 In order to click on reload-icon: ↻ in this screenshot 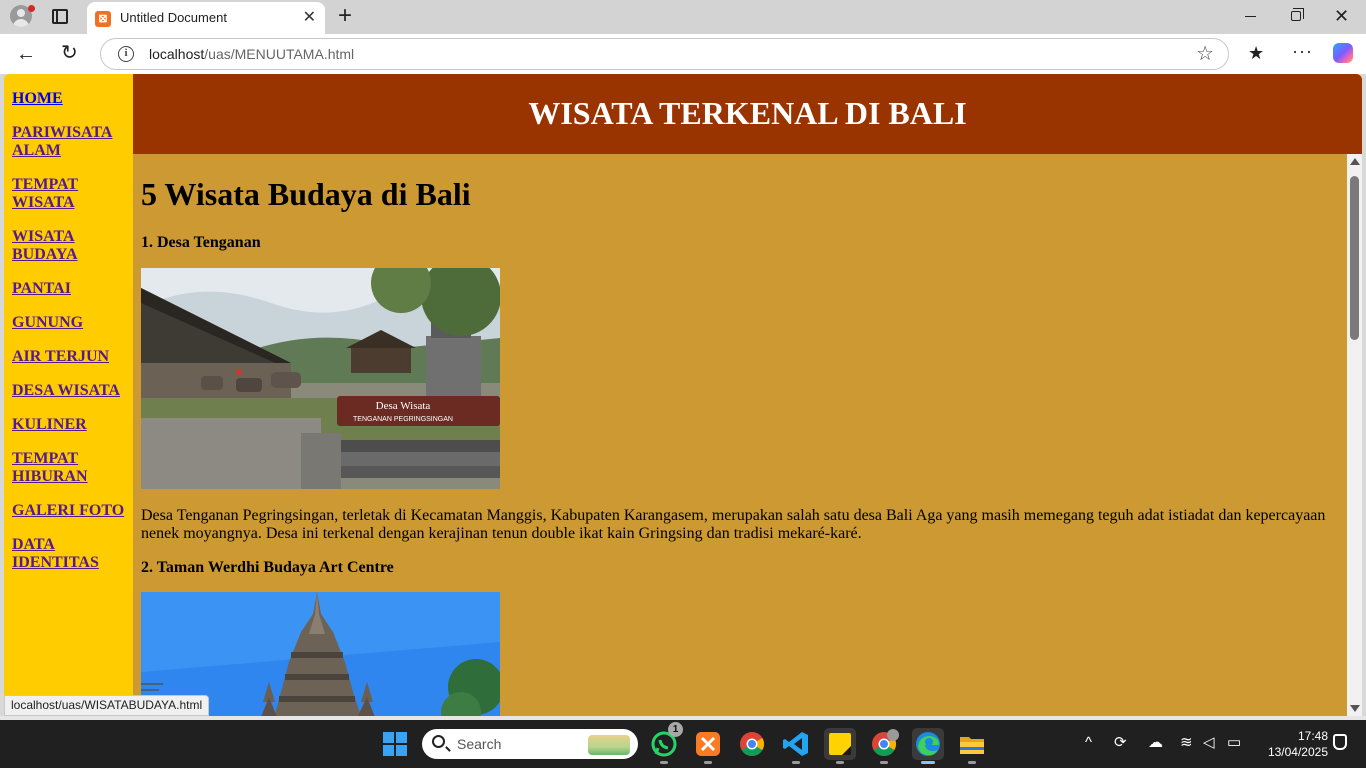, I will do `click(69, 53)`.